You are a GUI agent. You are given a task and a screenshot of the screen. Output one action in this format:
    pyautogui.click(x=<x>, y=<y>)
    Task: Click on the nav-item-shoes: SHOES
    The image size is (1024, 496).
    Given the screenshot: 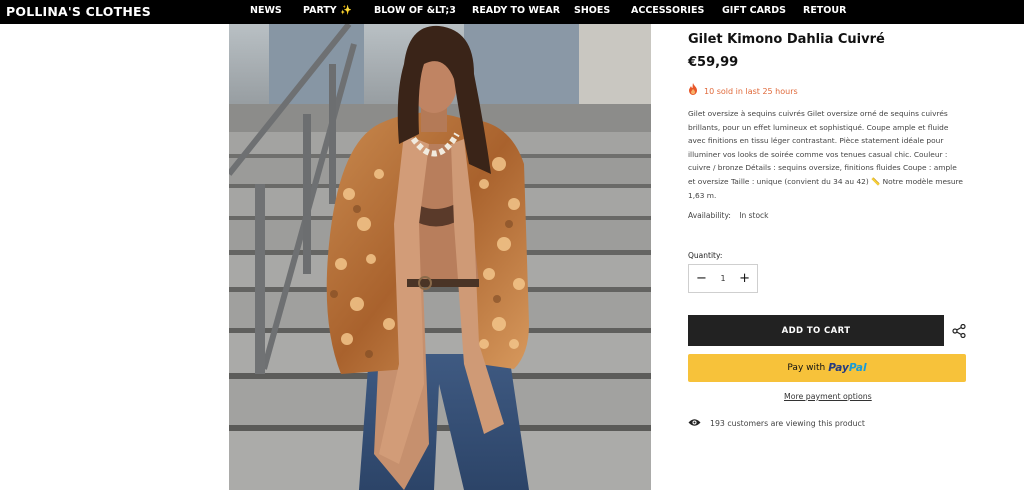 What is the action you would take?
    pyautogui.click(x=592, y=10)
    